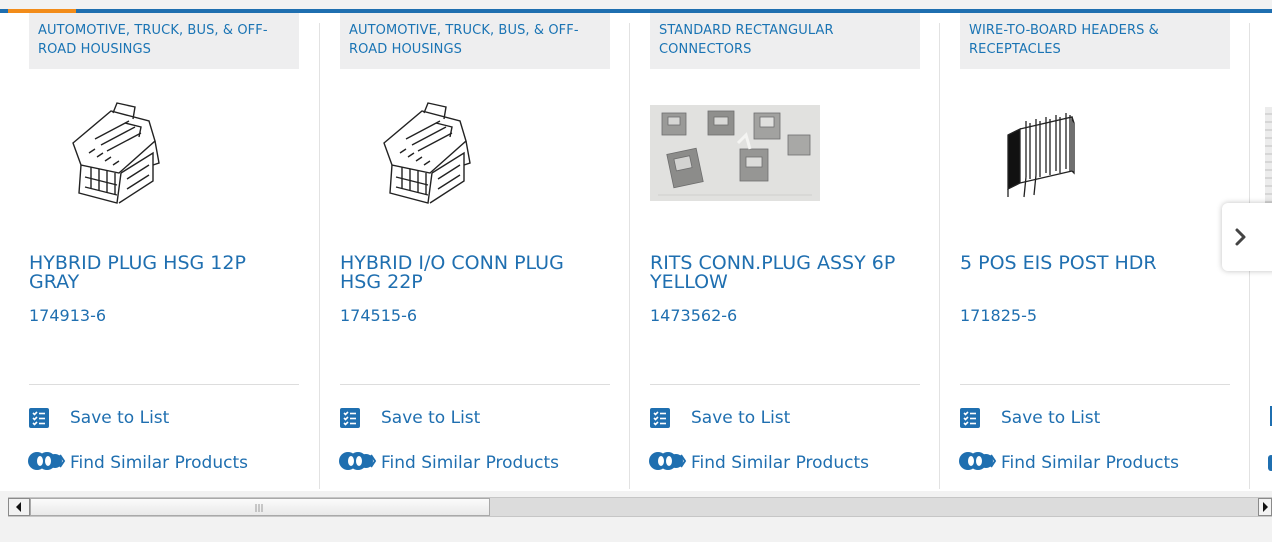  Describe the element at coordinates (1247, 237) in the screenshot. I see `carousel-next-button` at that location.